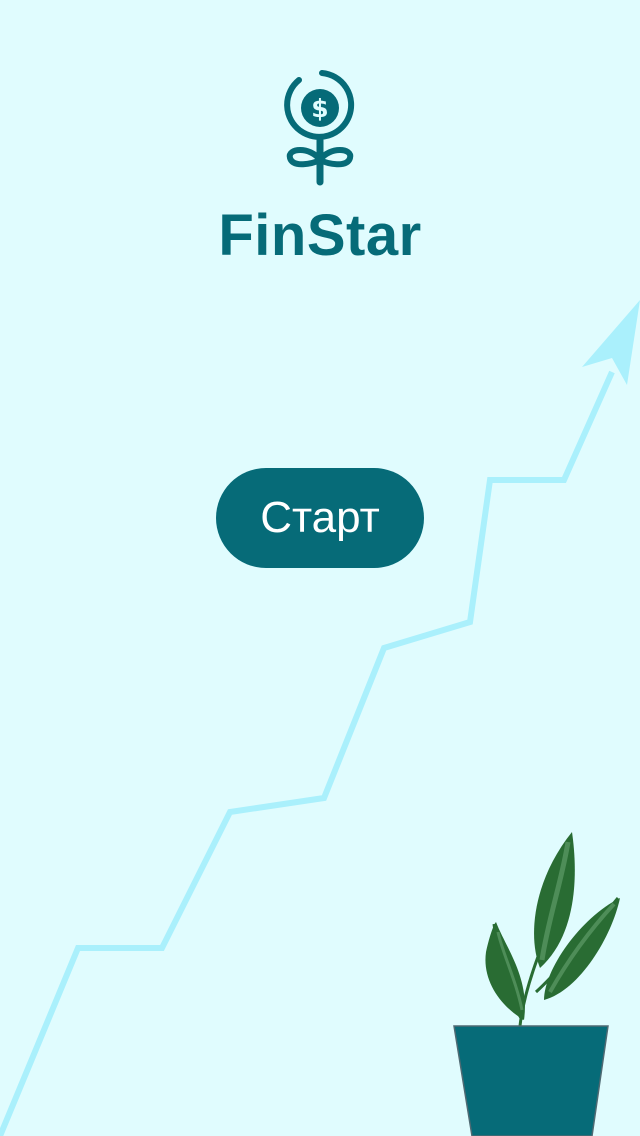 The image size is (640, 1136). What do you see at coordinates (536, 984) in the screenshot?
I see `potted-plant-icon` at bounding box center [536, 984].